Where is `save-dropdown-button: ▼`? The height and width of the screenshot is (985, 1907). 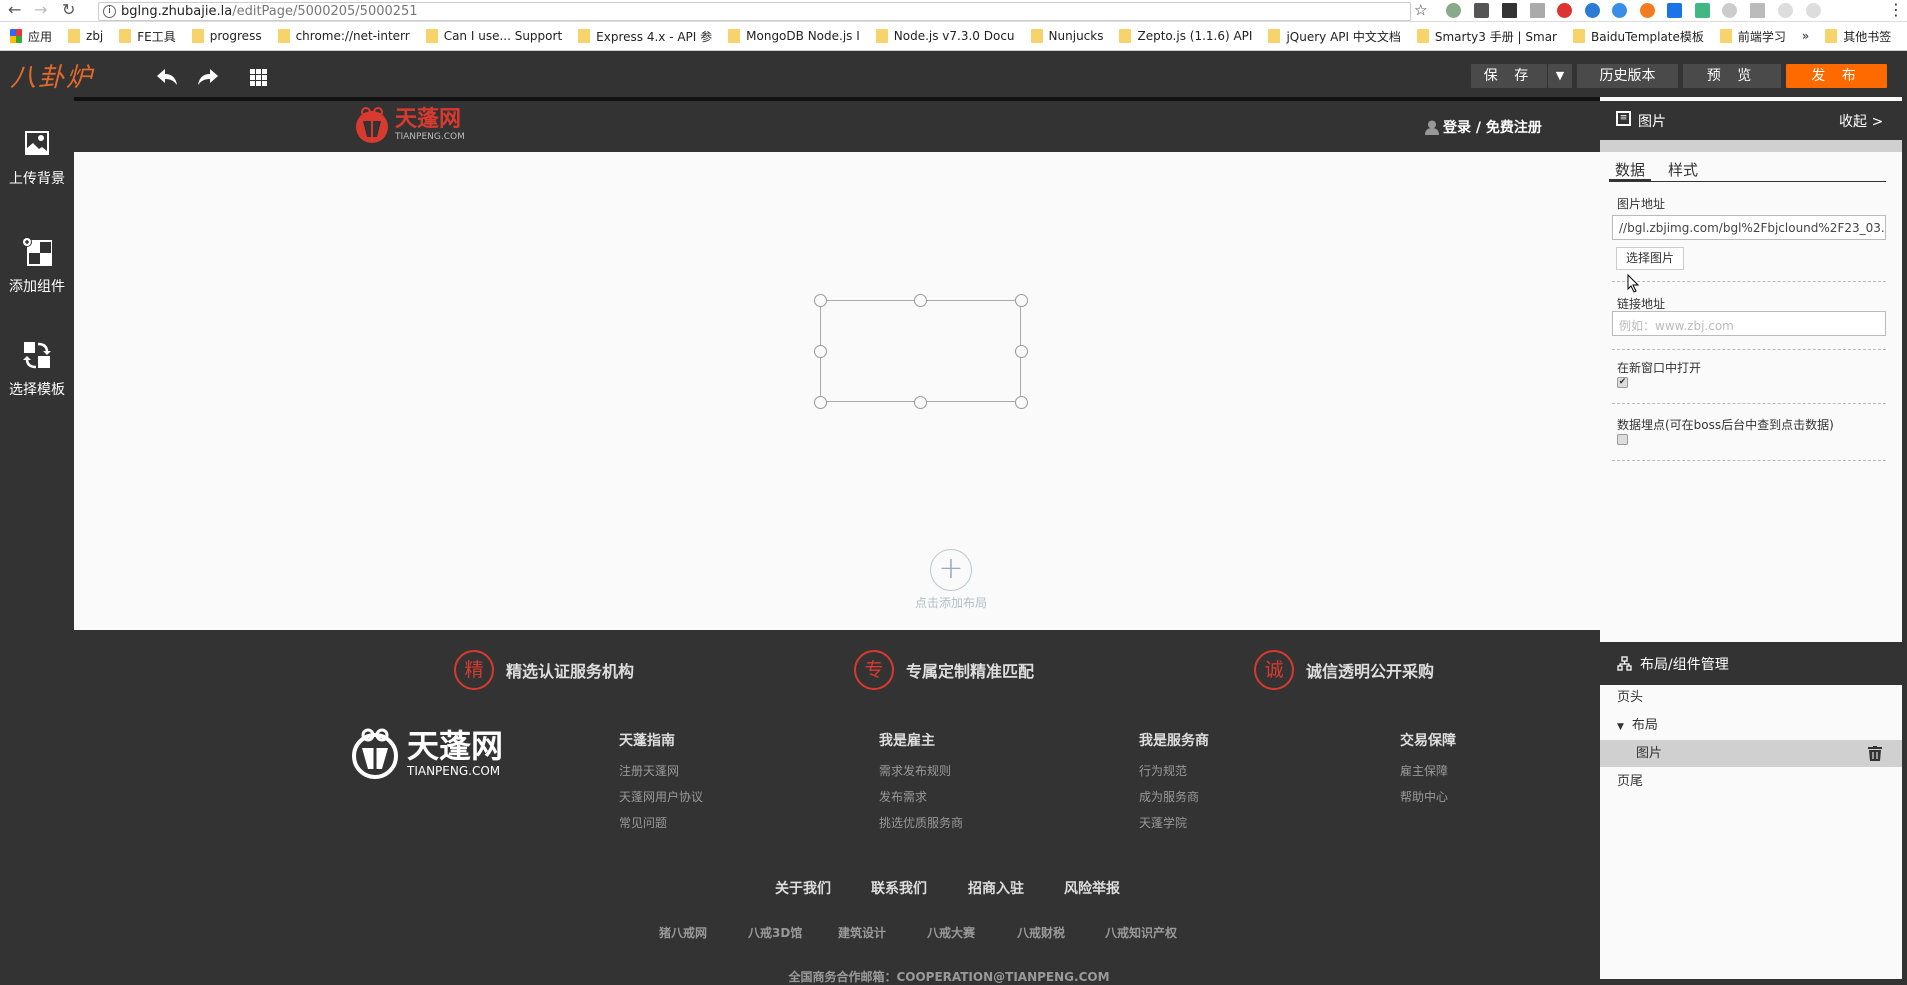
save-dropdown-button: ▼ is located at coordinates (1560, 76).